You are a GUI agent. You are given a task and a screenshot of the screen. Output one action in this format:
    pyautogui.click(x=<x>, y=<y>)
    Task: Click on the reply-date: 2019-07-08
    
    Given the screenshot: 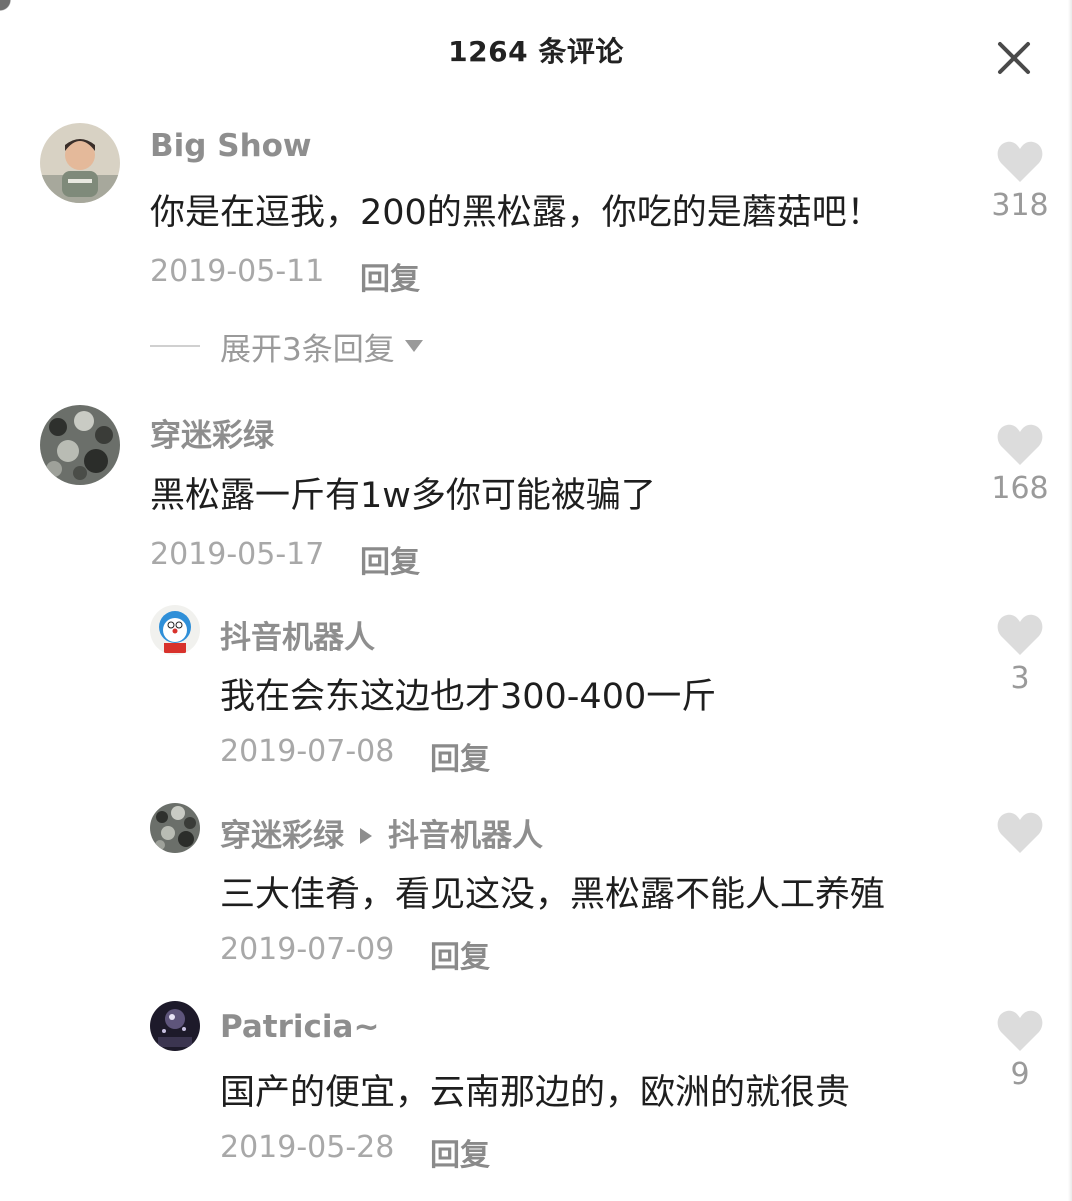 What is the action you would take?
    pyautogui.click(x=307, y=751)
    